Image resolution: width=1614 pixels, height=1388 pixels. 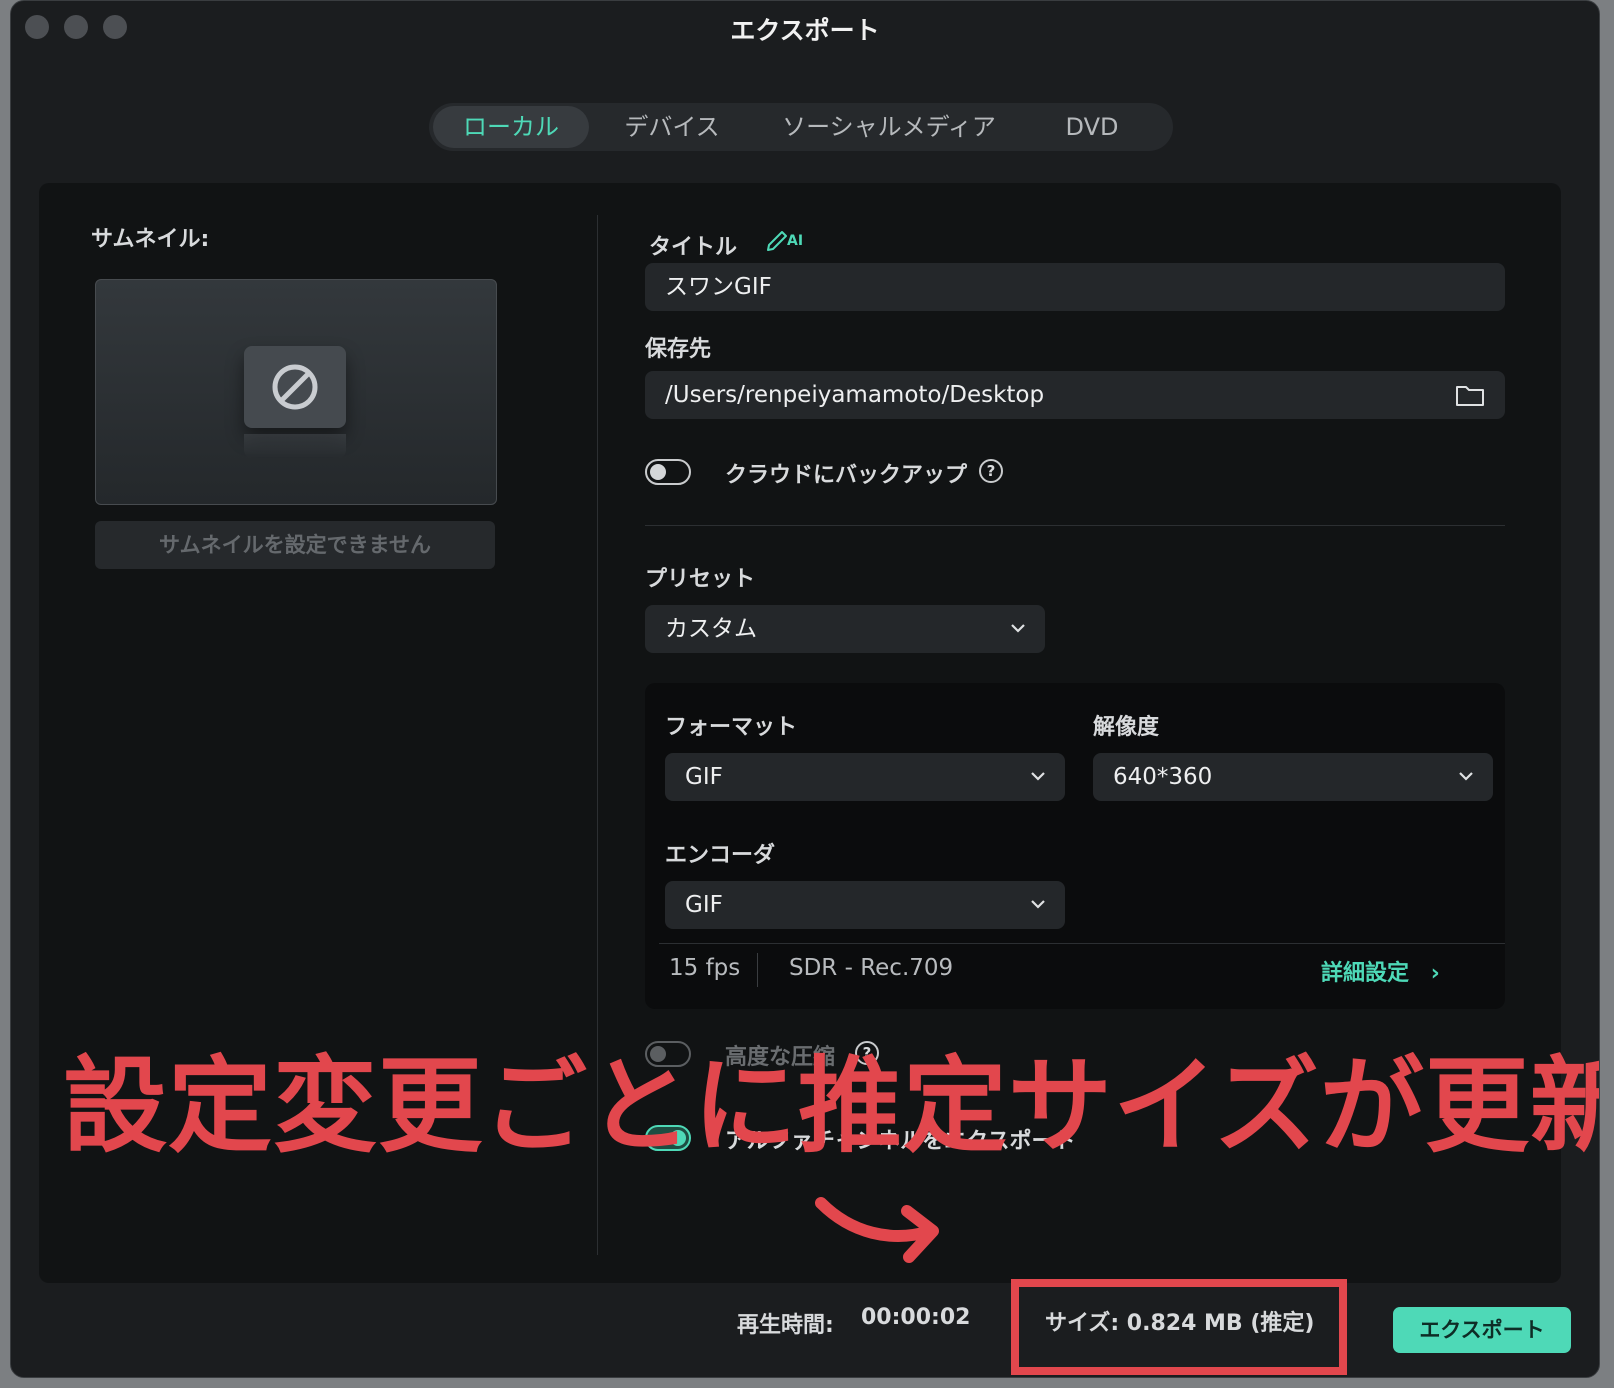 I want to click on resolution-select: 640*360, so click(x=1293, y=777).